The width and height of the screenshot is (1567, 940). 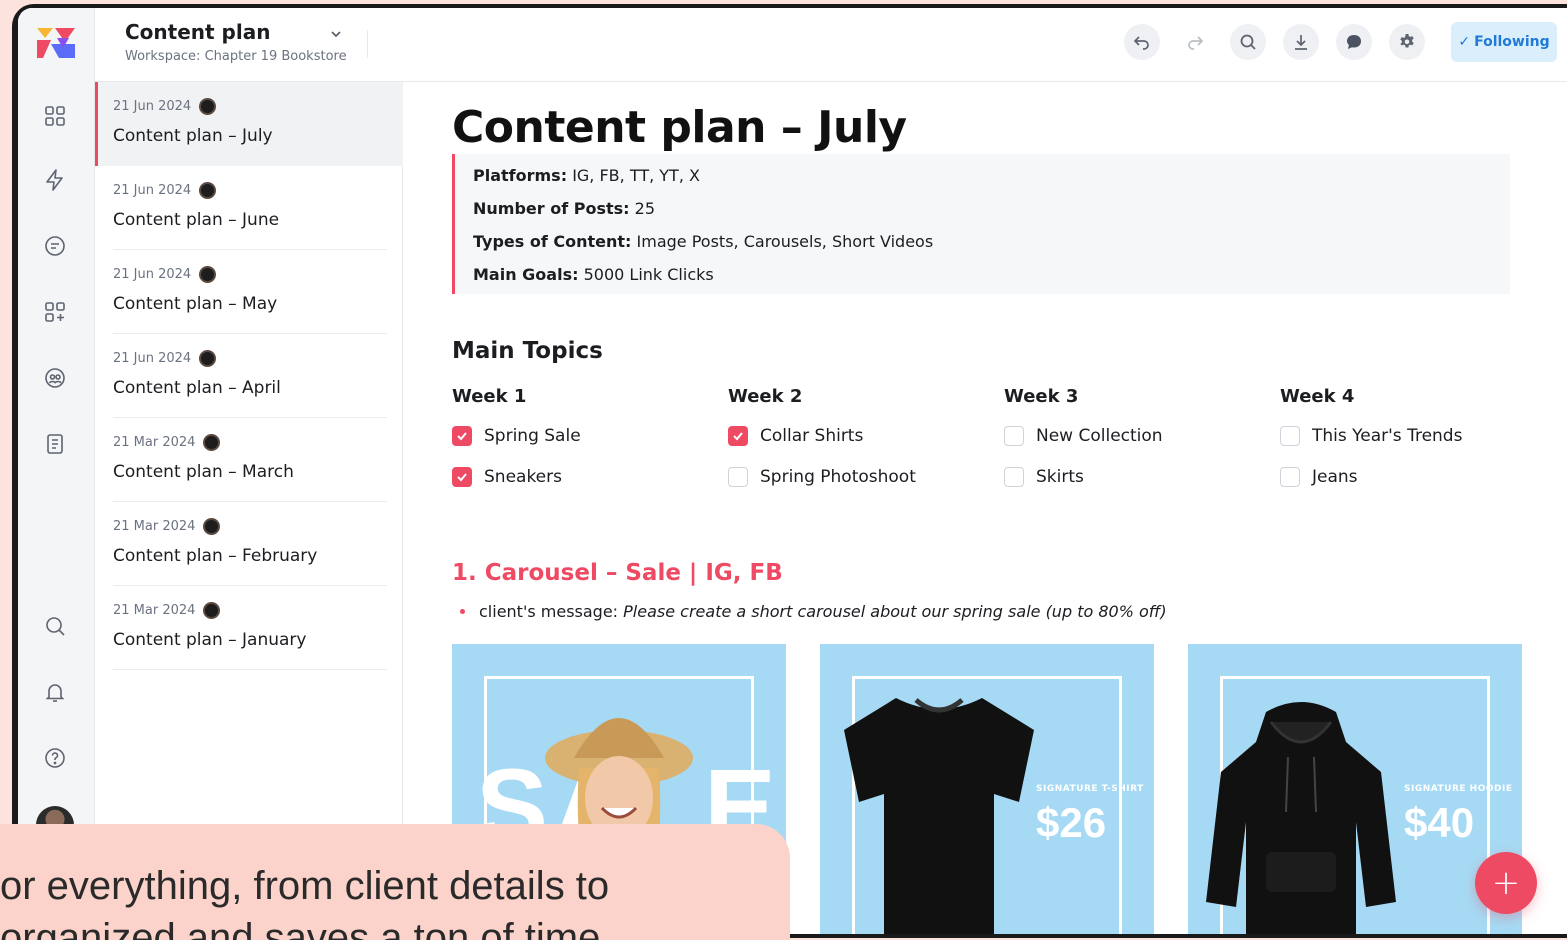 What do you see at coordinates (197, 388) in the screenshot?
I see `document-name: Content plan – April` at bounding box center [197, 388].